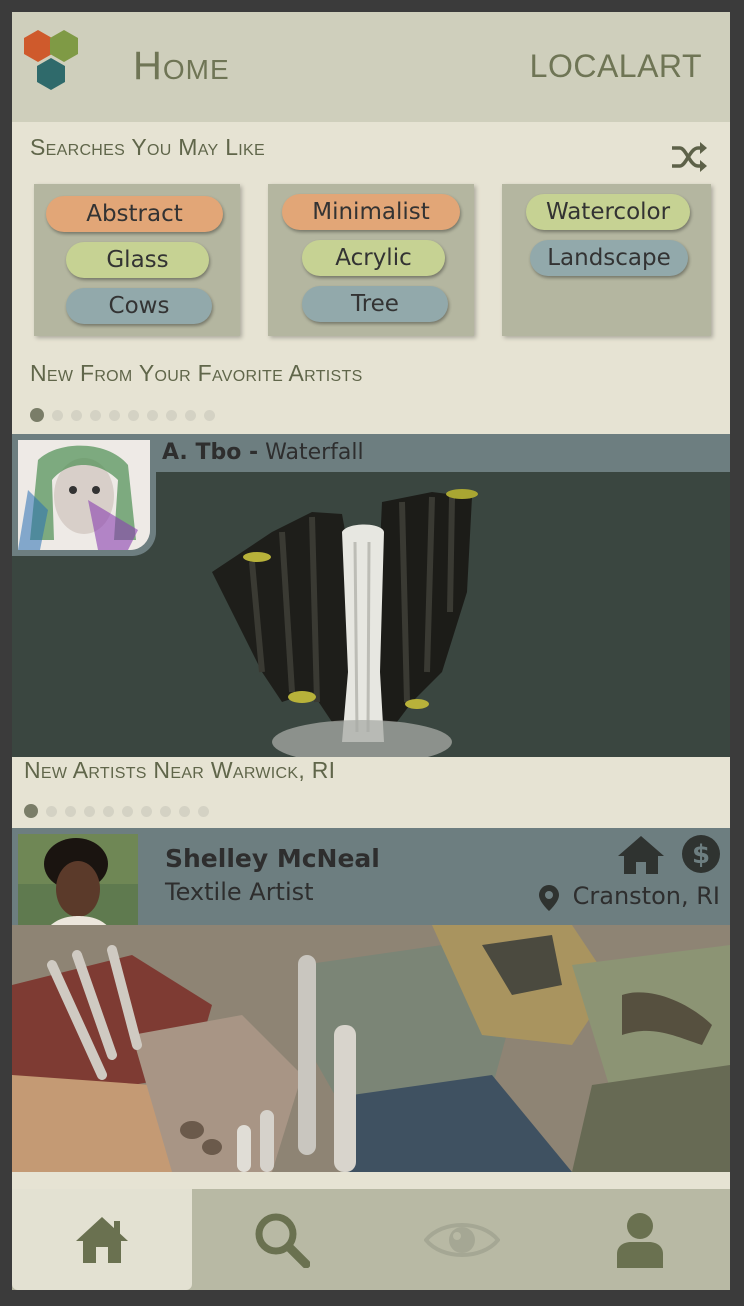 Image resolution: width=744 pixels, height=1306 pixels. Describe the element at coordinates (314, 452) in the screenshot. I see `artwork-title: Waterfall` at that location.